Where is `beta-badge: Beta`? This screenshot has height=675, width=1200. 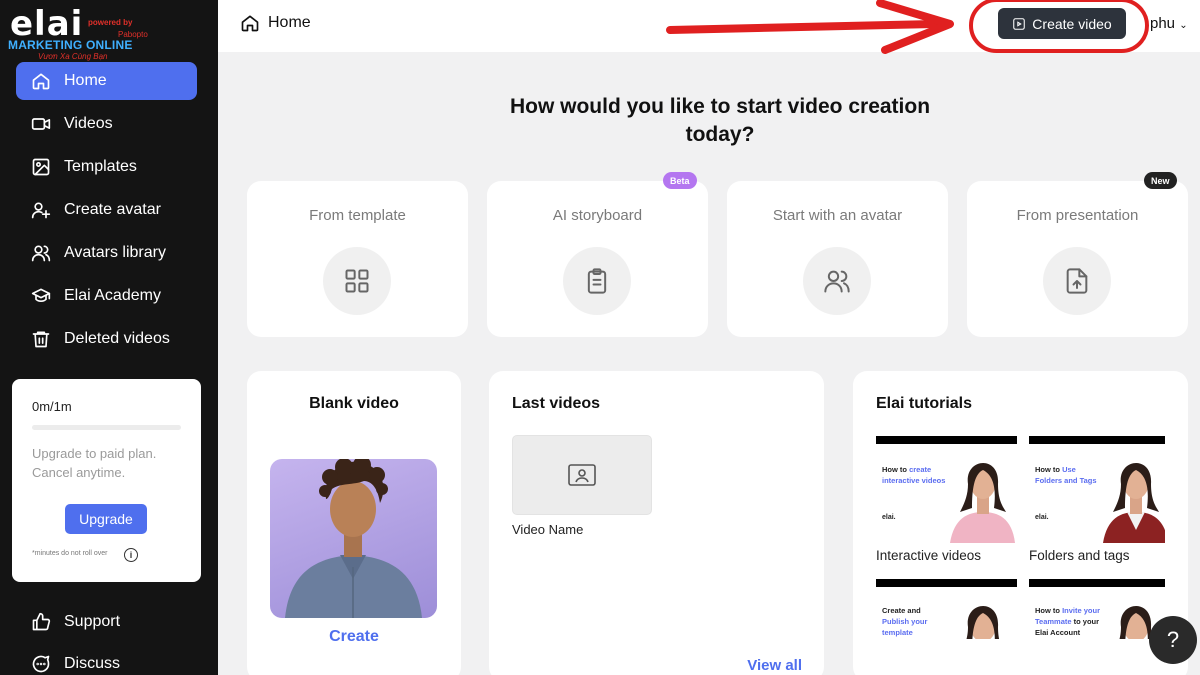
beta-badge: Beta is located at coordinates (680, 180).